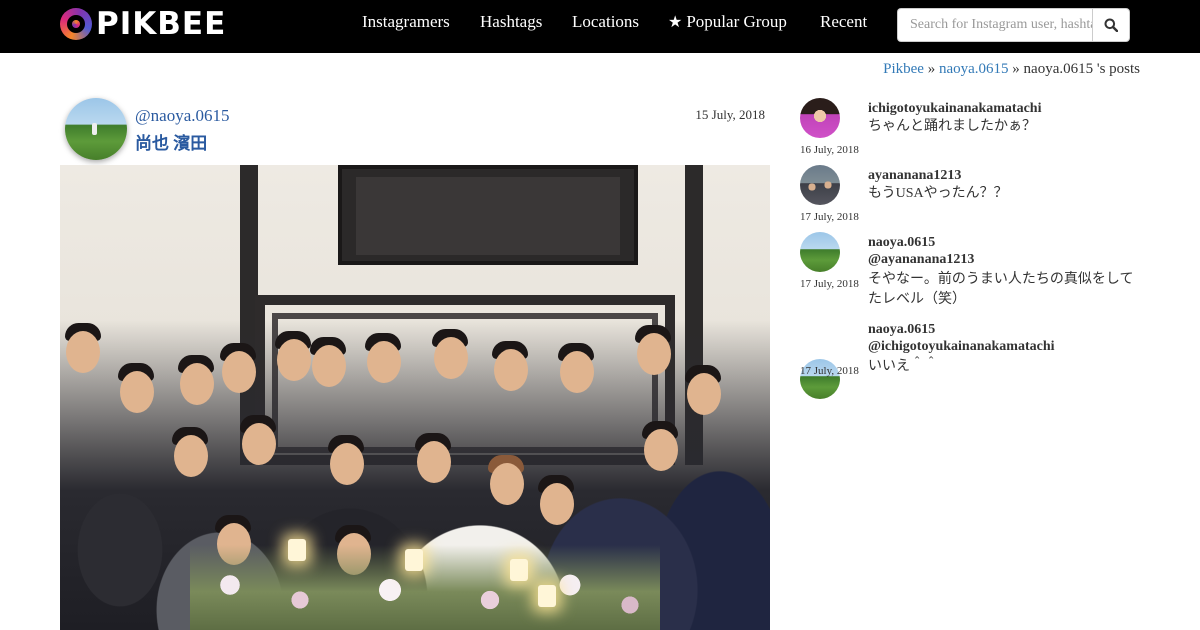 This screenshot has width=1200, height=630. I want to click on search-button, so click(1111, 25).